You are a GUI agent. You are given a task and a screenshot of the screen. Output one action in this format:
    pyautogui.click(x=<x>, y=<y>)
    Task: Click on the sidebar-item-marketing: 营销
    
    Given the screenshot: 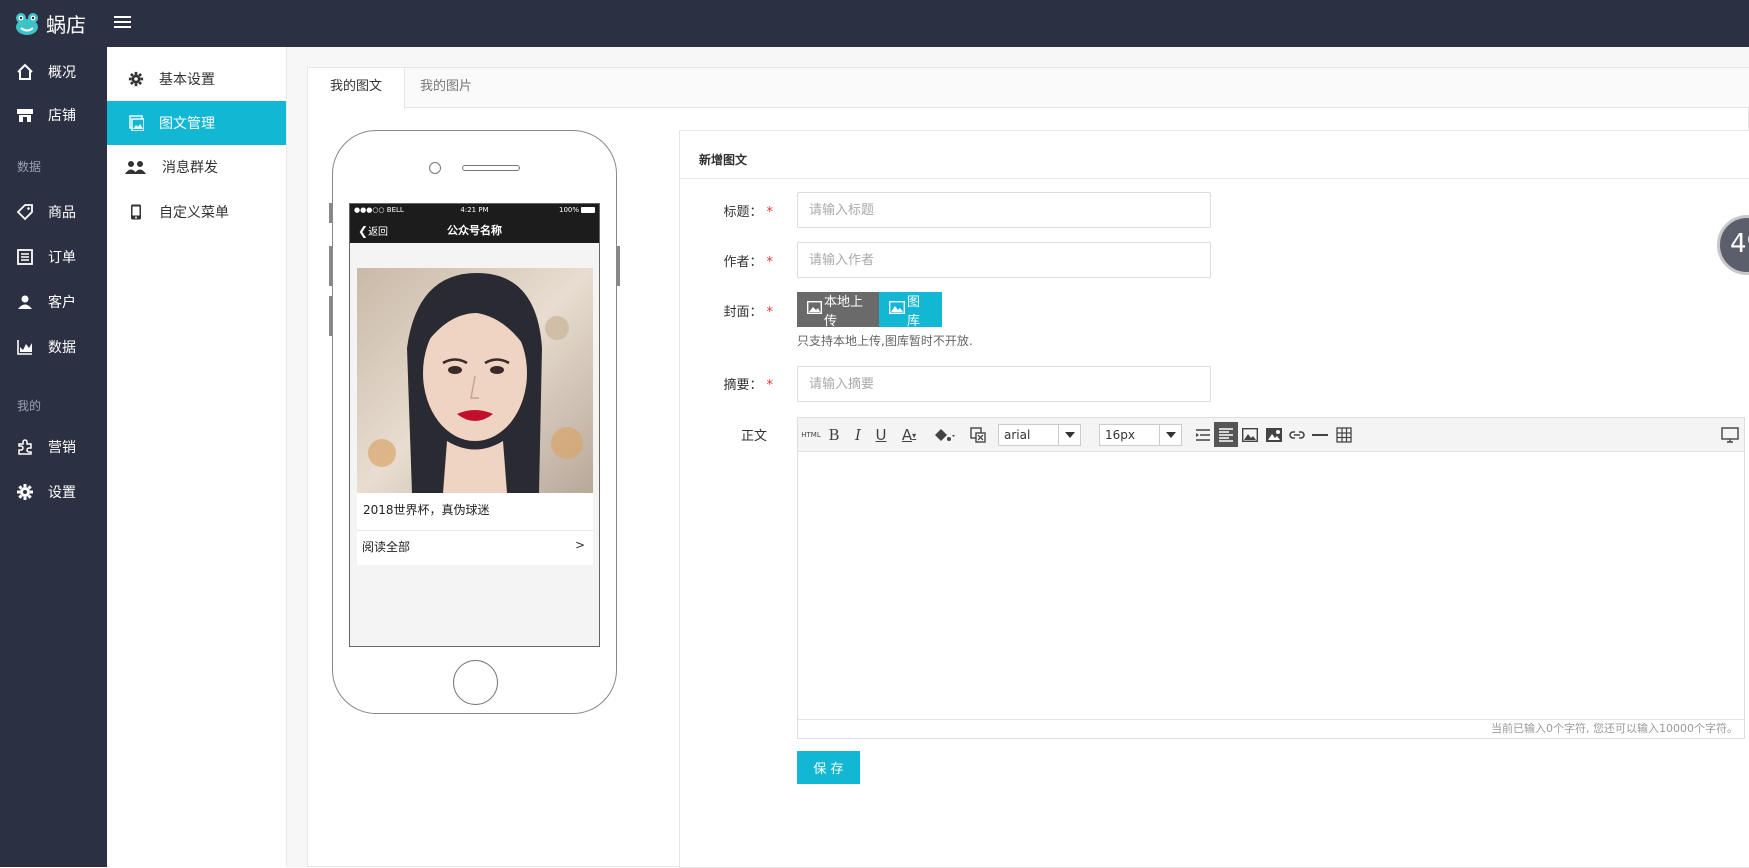 What is the action you would take?
    pyautogui.click(x=53, y=447)
    